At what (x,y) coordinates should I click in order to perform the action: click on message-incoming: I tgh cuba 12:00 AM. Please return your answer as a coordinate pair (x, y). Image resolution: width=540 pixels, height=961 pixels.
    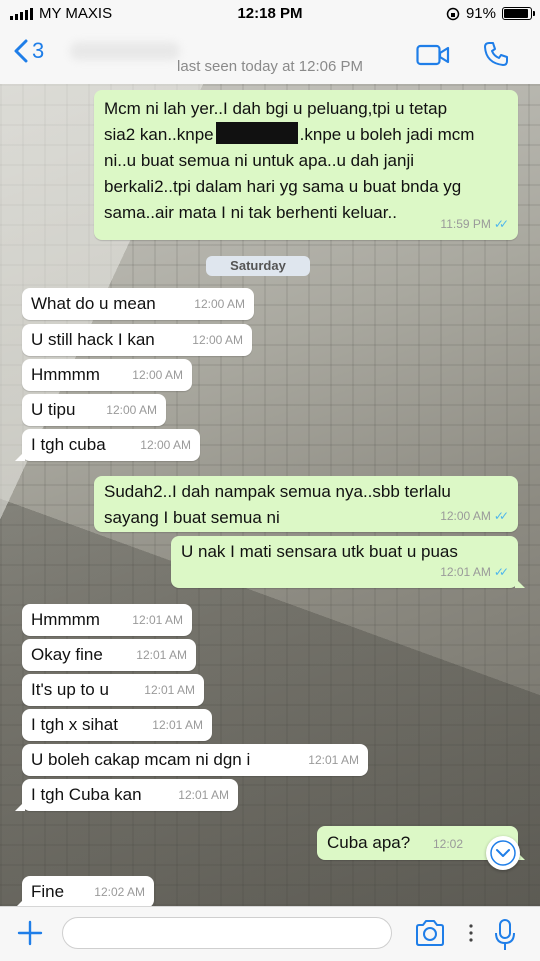
    Looking at the image, I should click on (107, 445).